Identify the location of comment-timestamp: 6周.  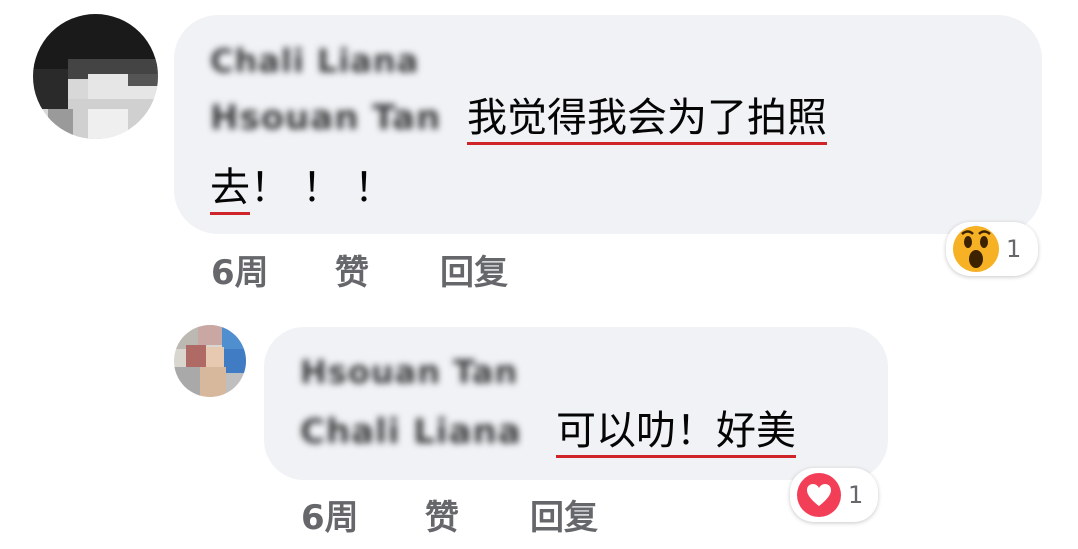
(240, 269).